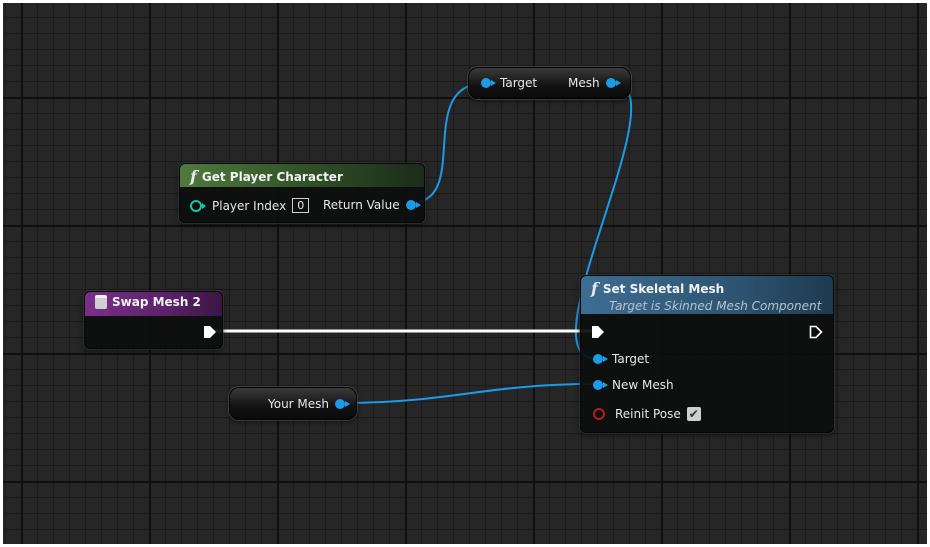 This screenshot has width=930, height=547. I want to click on node-title: Swap Mesh 2, so click(156, 302).